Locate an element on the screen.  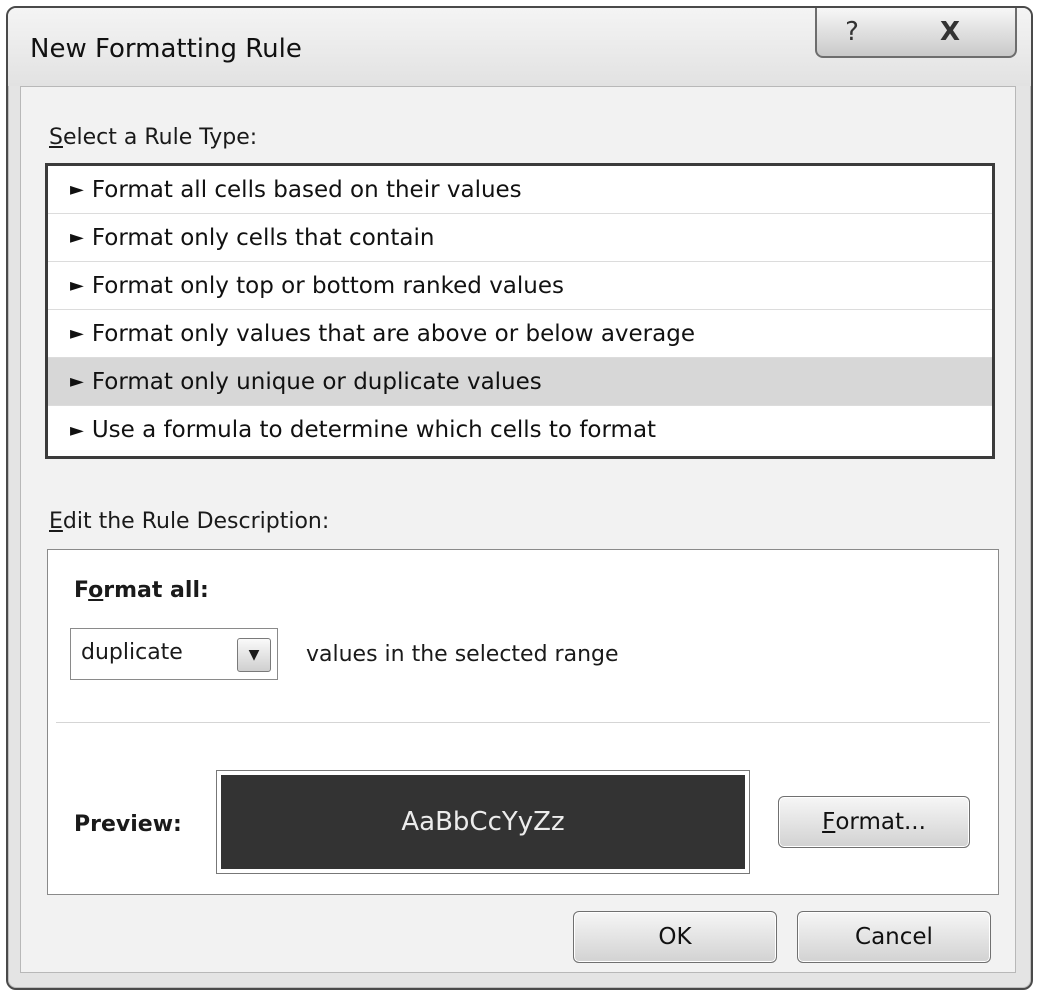
chevron-down-icon: ▼ is located at coordinates (254, 655).